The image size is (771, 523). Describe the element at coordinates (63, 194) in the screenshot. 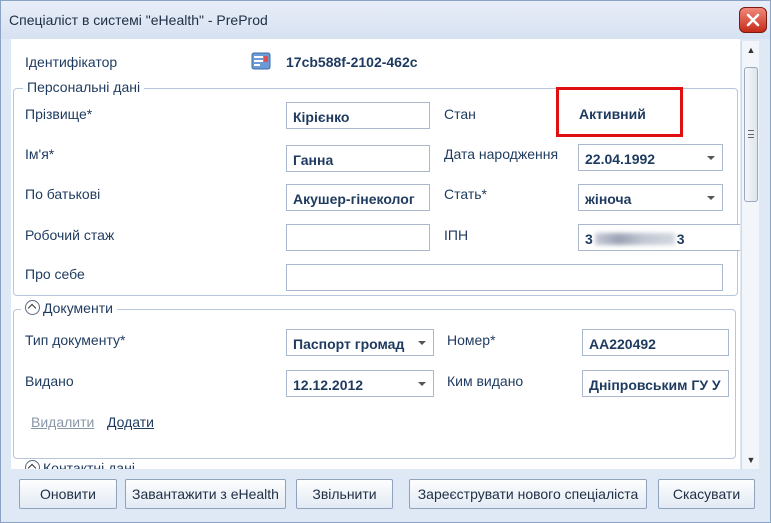

I see `patronymic-label: По батькові` at that location.